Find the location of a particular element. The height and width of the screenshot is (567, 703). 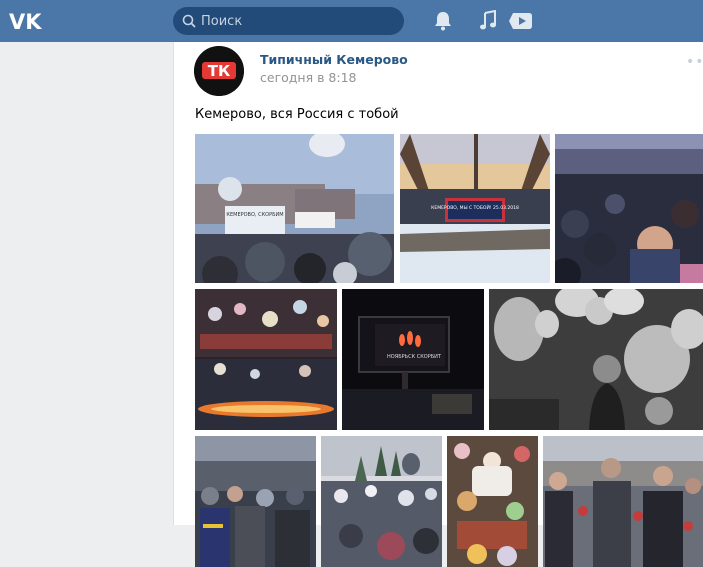

search-box is located at coordinates (288, 21).